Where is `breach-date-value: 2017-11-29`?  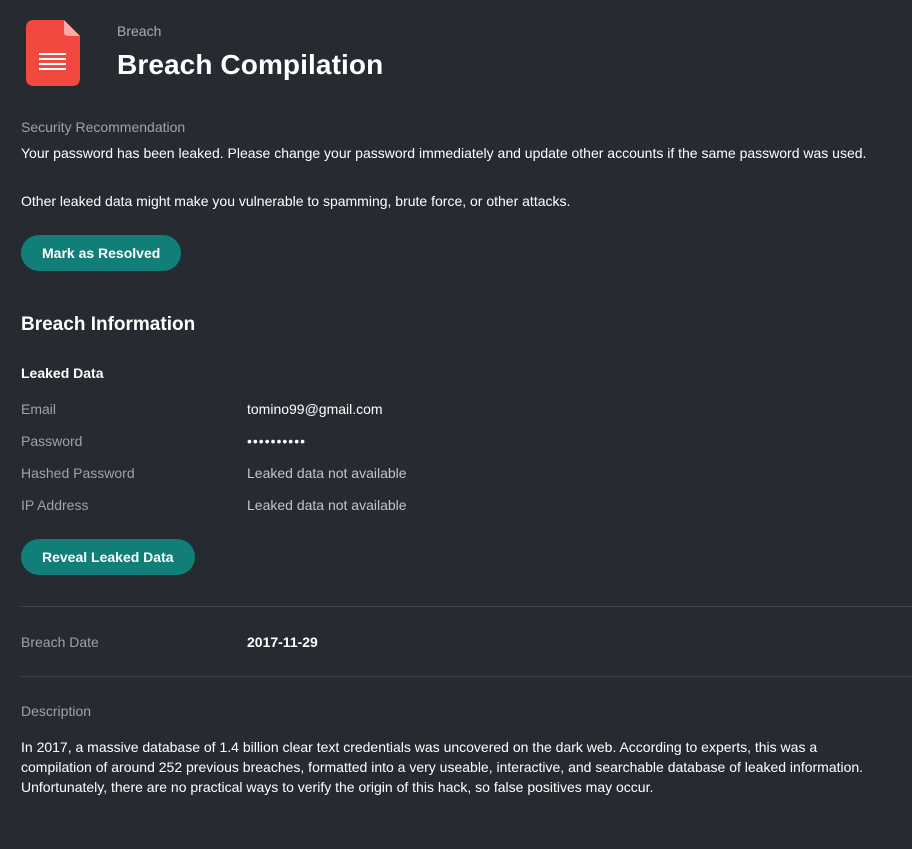 breach-date-value: 2017-11-29 is located at coordinates (282, 642).